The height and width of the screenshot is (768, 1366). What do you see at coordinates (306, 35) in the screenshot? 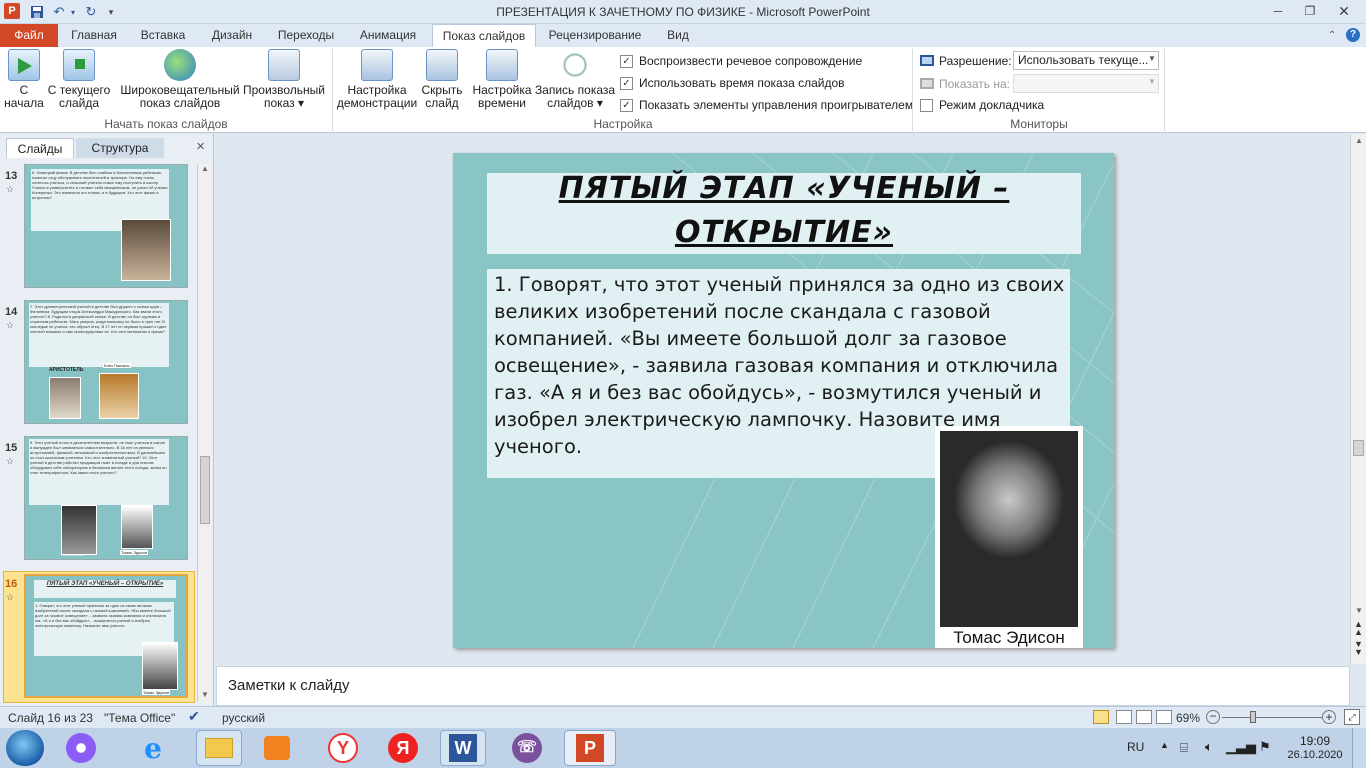
I see `tab-transitions: Переходы` at bounding box center [306, 35].